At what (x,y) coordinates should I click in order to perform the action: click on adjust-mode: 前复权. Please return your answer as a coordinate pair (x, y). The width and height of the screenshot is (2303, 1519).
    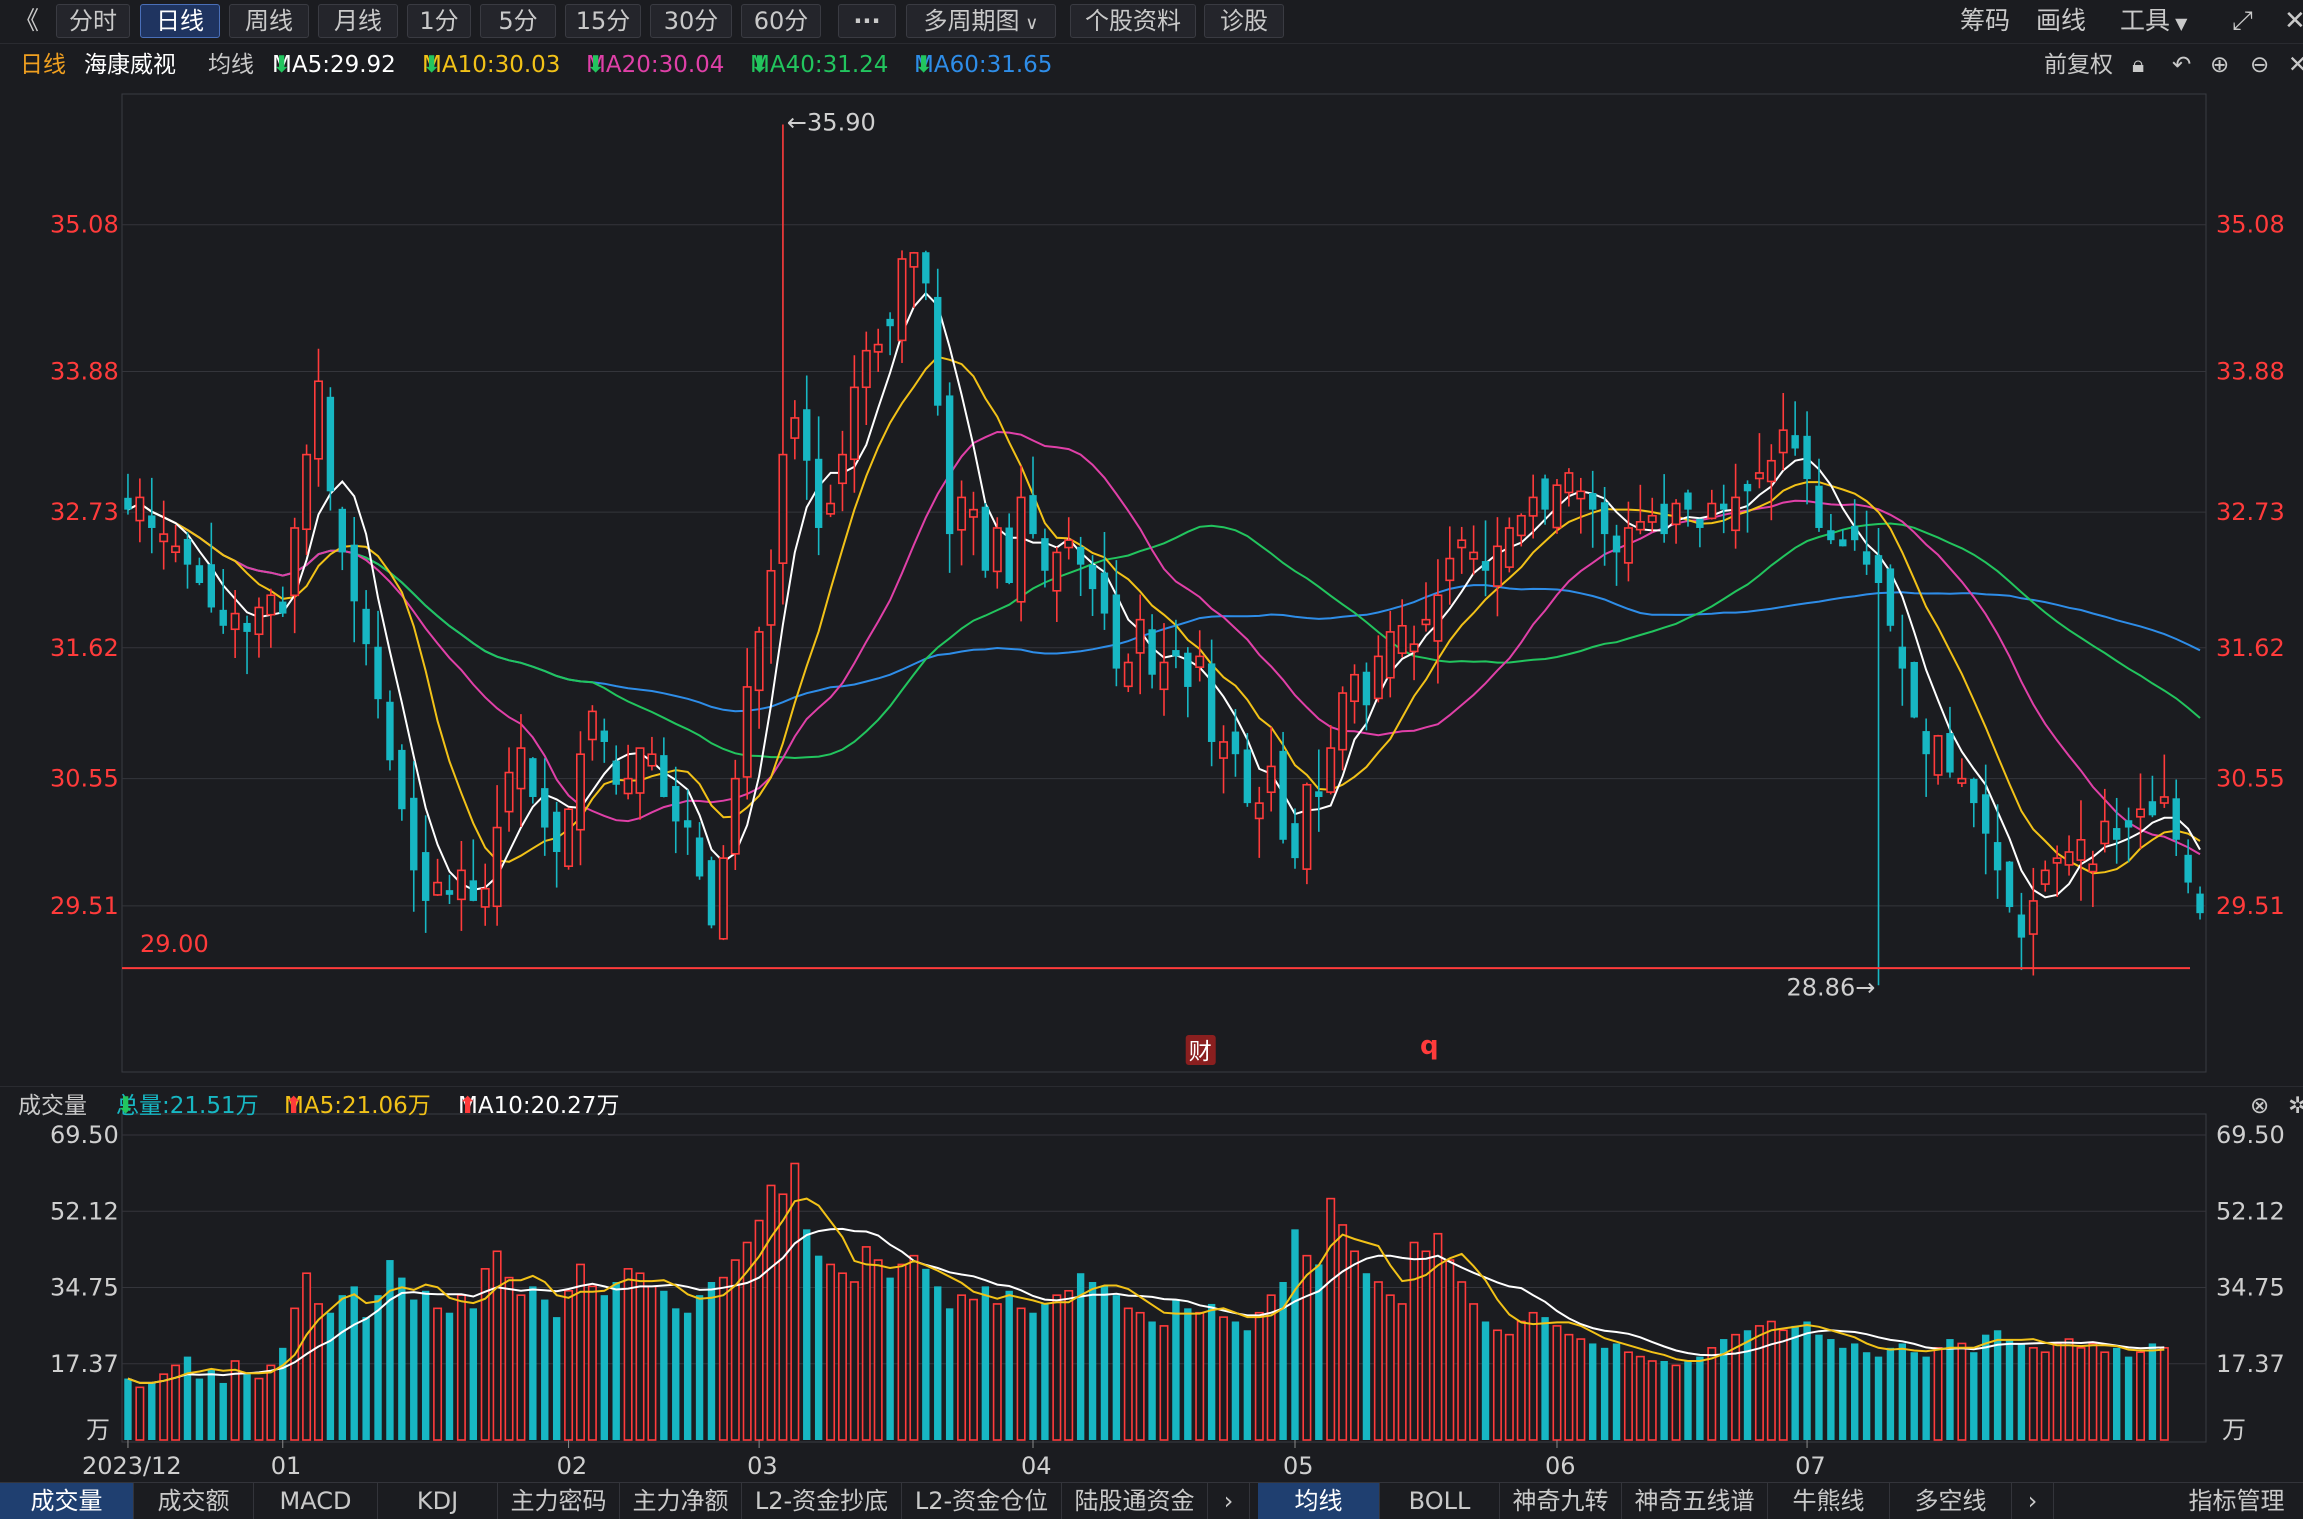
    Looking at the image, I should click on (2078, 65).